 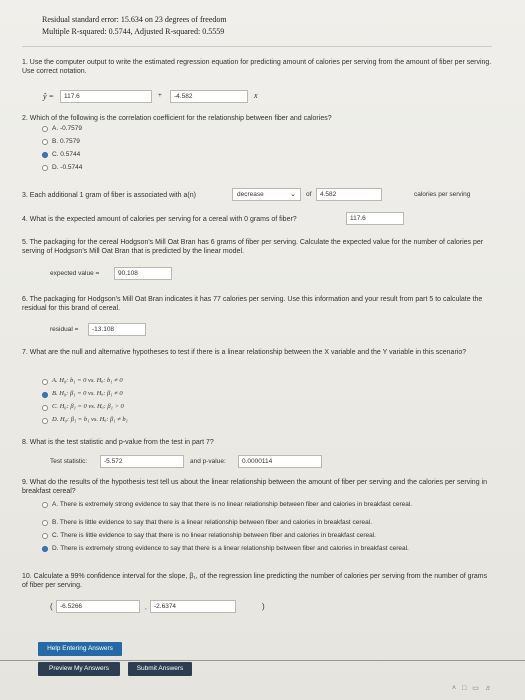 What do you see at coordinates (146, 607) in the screenshot?
I see `ci-comma: ,` at bounding box center [146, 607].